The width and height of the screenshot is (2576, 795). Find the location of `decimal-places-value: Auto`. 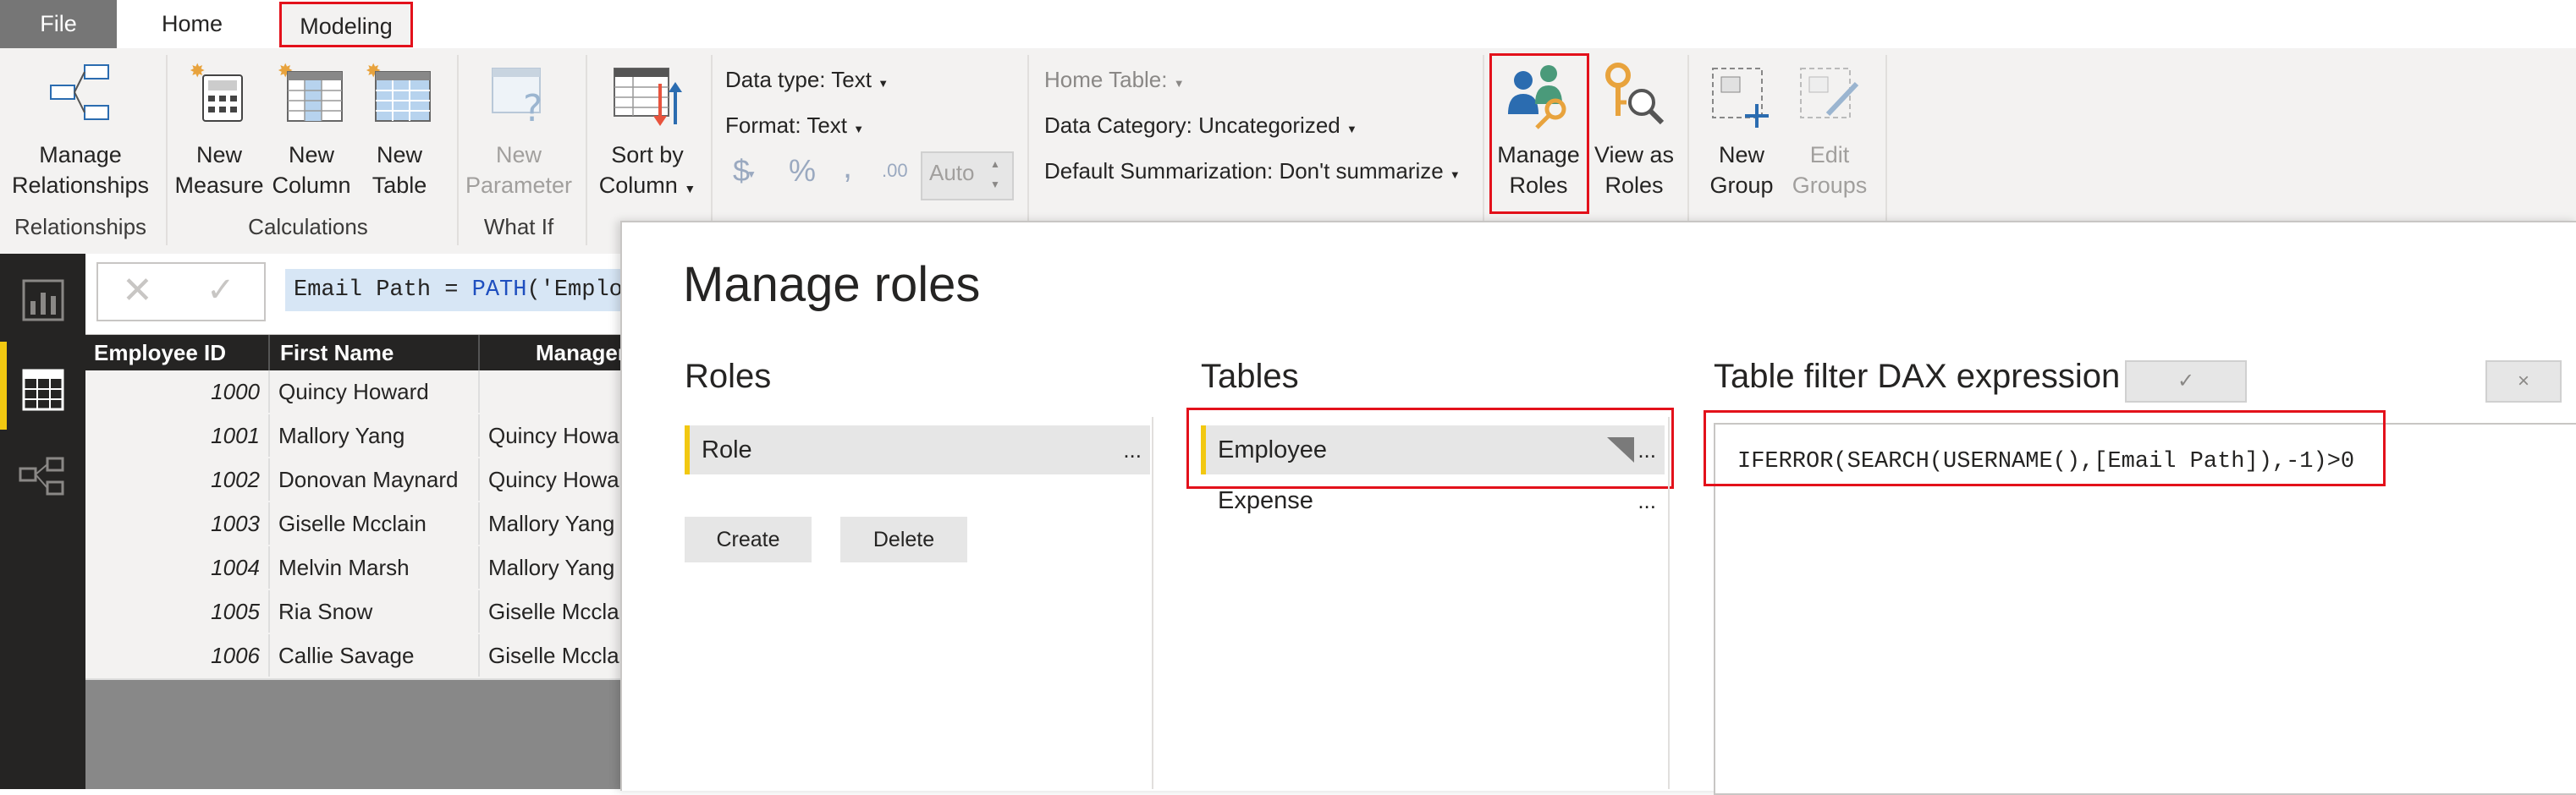

decimal-places-value: Auto is located at coordinates (952, 172).